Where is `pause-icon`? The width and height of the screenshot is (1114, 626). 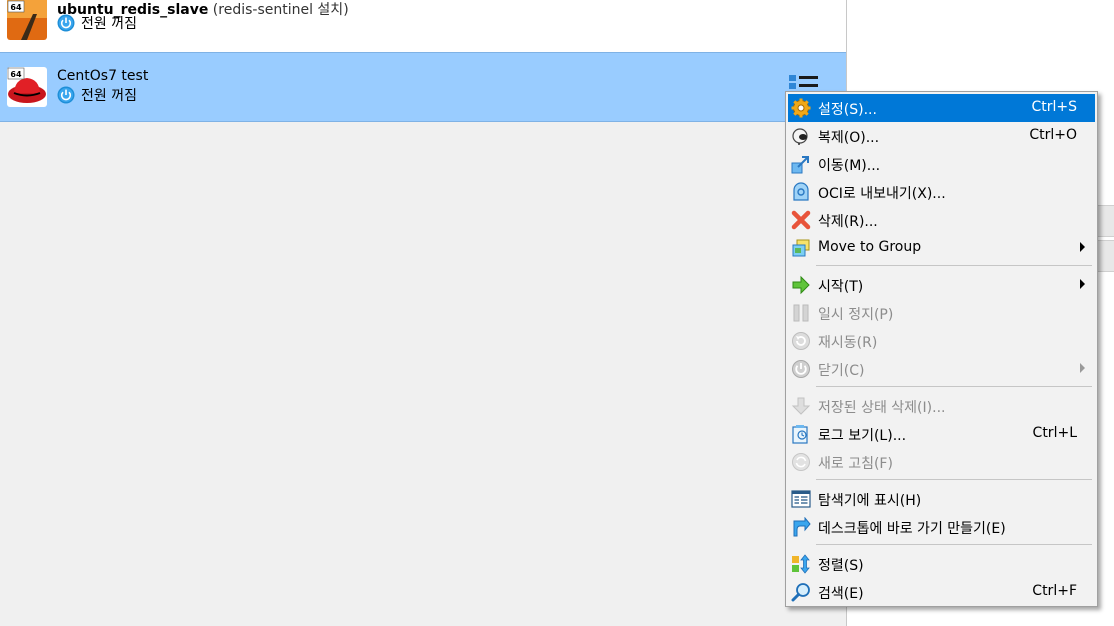
pause-icon is located at coordinates (801, 313).